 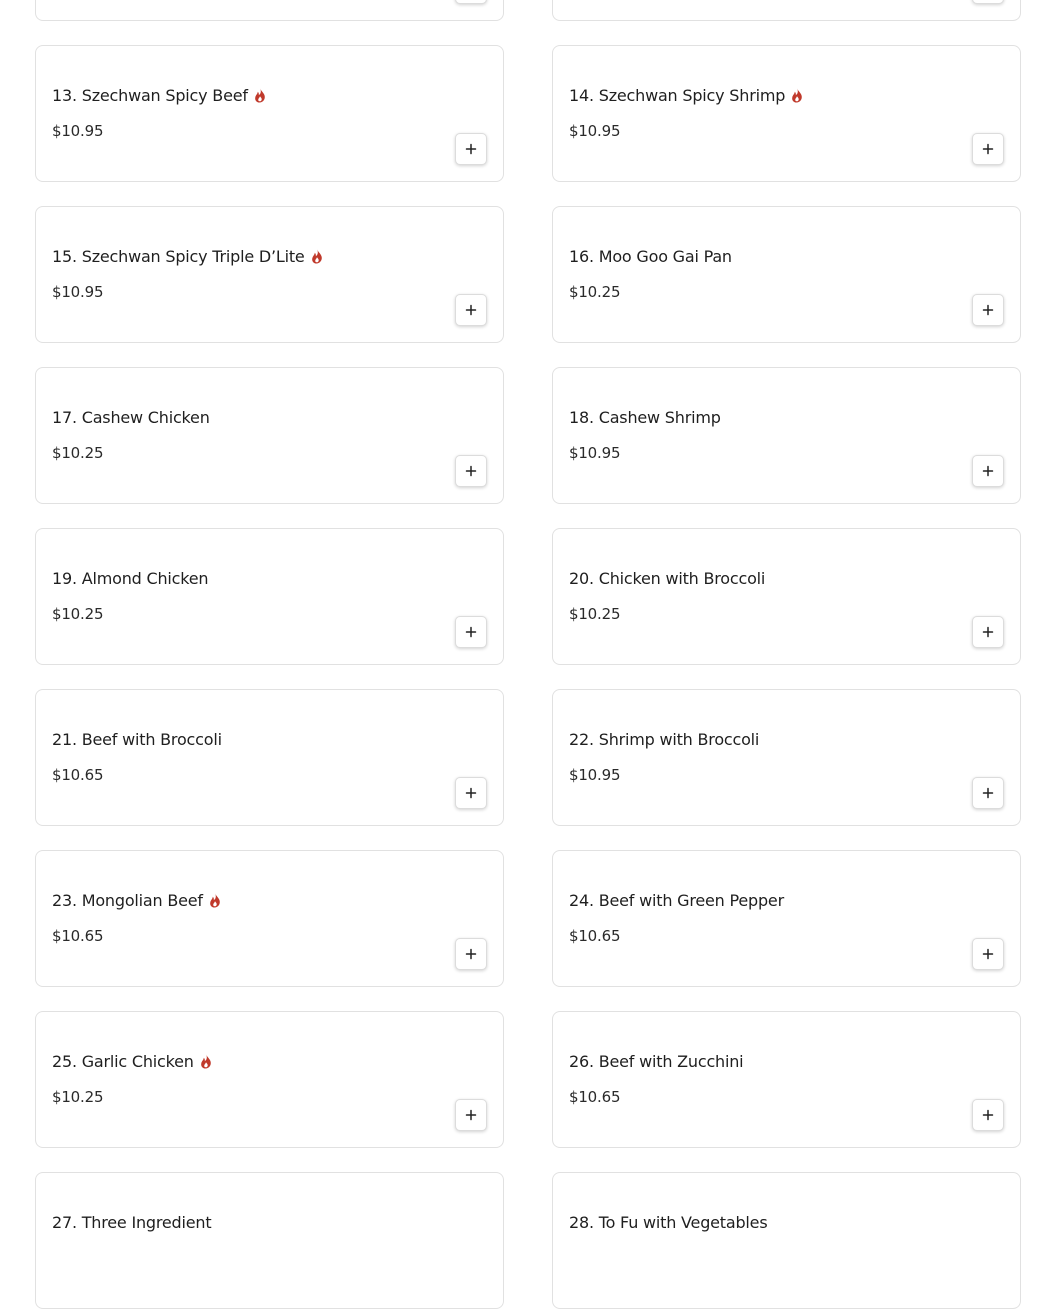 What do you see at coordinates (269, 274) in the screenshot?
I see `menu-item-card: 15. Szechwan Spicy Triple D’Lite $10.95` at bounding box center [269, 274].